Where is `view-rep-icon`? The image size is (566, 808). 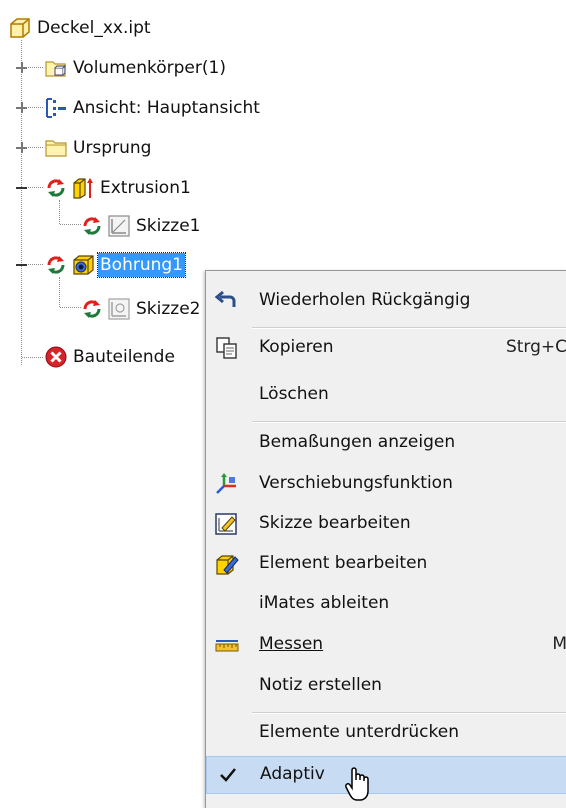 view-rep-icon is located at coordinates (56, 108).